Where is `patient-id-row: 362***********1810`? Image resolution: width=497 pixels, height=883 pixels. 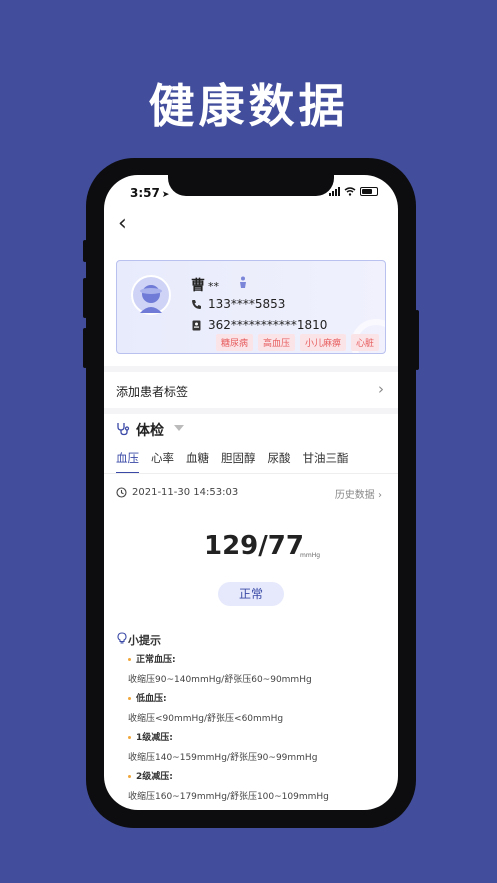 patient-id-row: 362***********1810 is located at coordinates (259, 325).